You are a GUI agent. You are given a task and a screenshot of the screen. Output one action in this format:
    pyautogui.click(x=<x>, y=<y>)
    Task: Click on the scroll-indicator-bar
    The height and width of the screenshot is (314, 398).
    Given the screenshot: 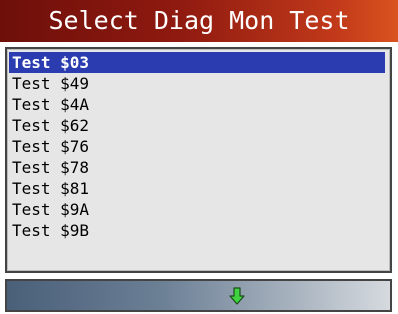 What is the action you would take?
    pyautogui.click(x=198, y=295)
    